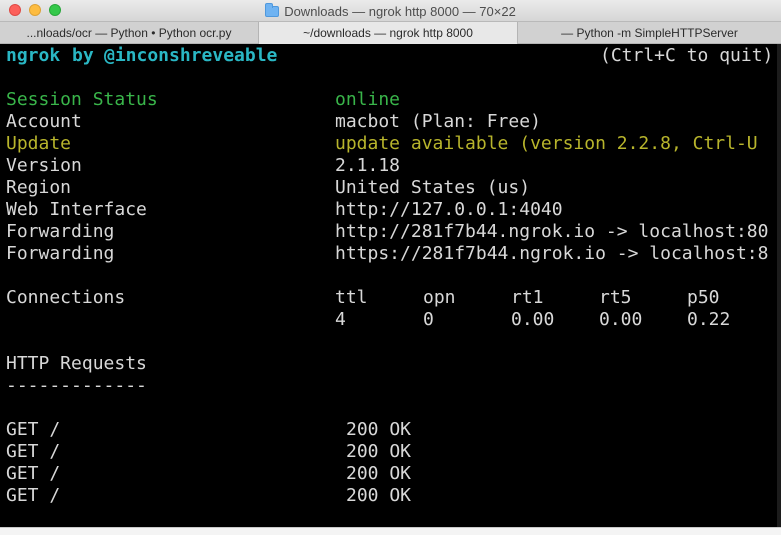  Describe the element at coordinates (60, 231) in the screenshot. I see `forwarding-http-label: Forwarding` at that location.